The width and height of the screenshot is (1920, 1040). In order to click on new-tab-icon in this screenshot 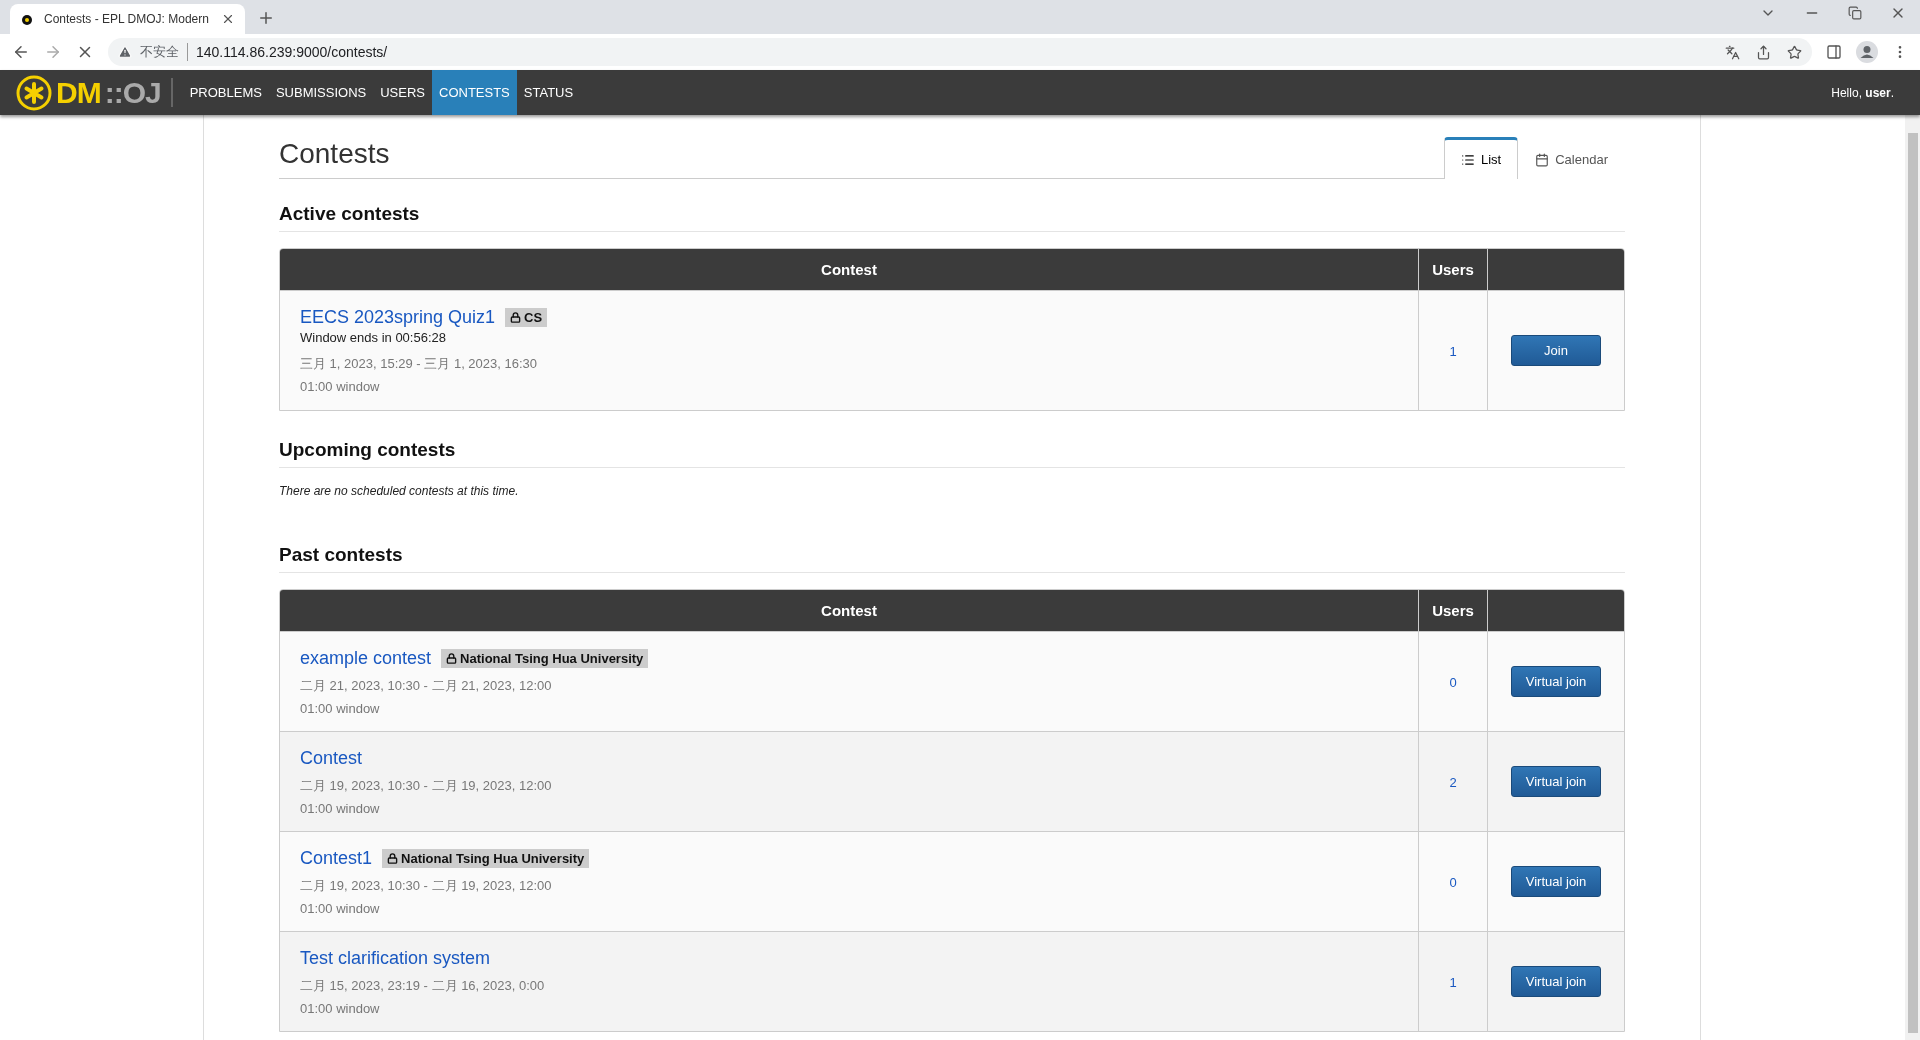, I will do `click(266, 18)`.